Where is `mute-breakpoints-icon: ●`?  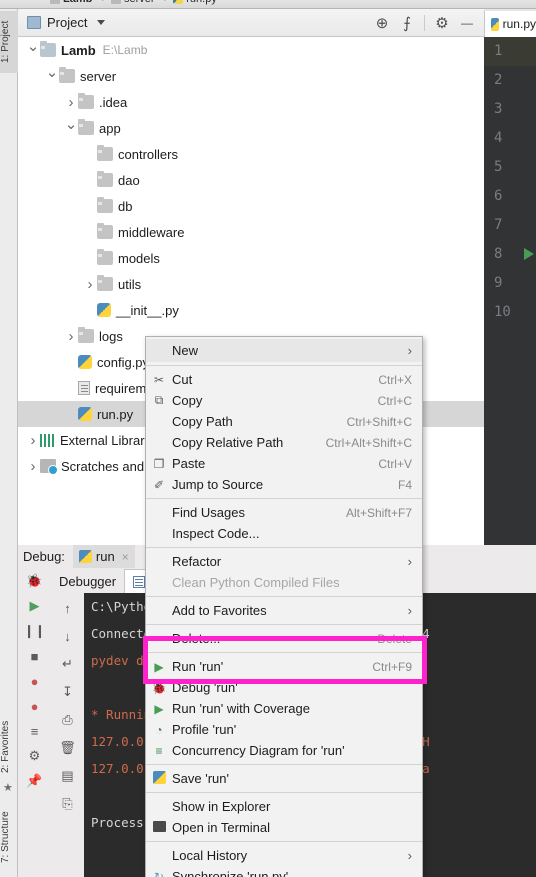
mute-breakpoints-icon: ● is located at coordinates (35, 706).